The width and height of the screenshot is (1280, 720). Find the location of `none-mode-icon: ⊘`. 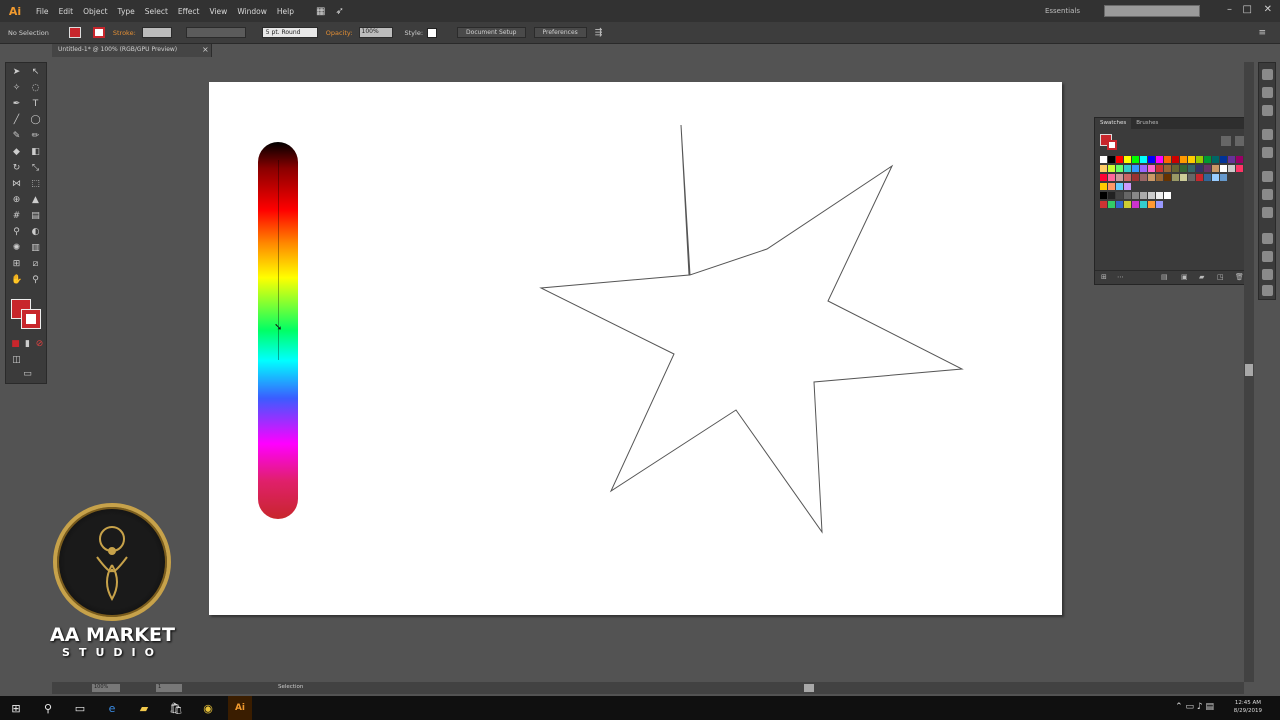

none-mode-icon: ⊘ is located at coordinates (39, 344).